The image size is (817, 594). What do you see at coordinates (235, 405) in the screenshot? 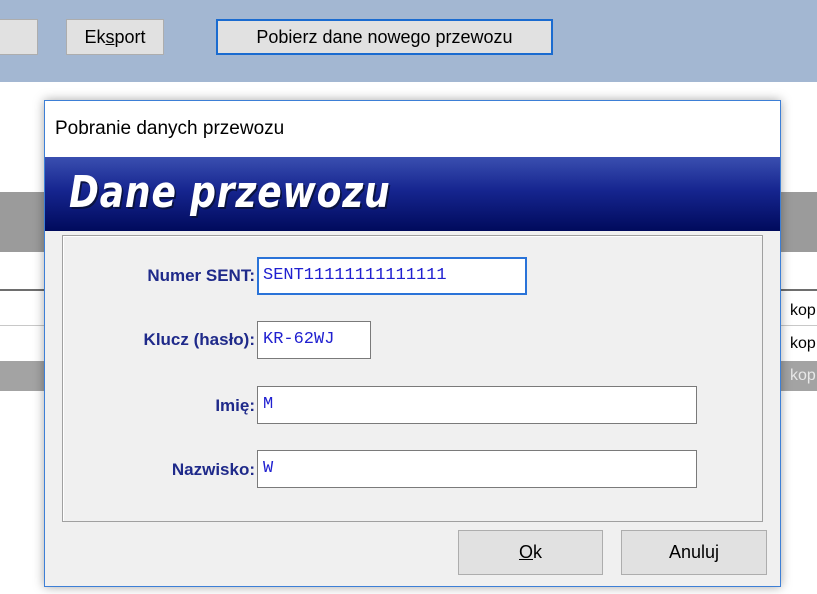
I see `imie-label: Imię:` at bounding box center [235, 405].